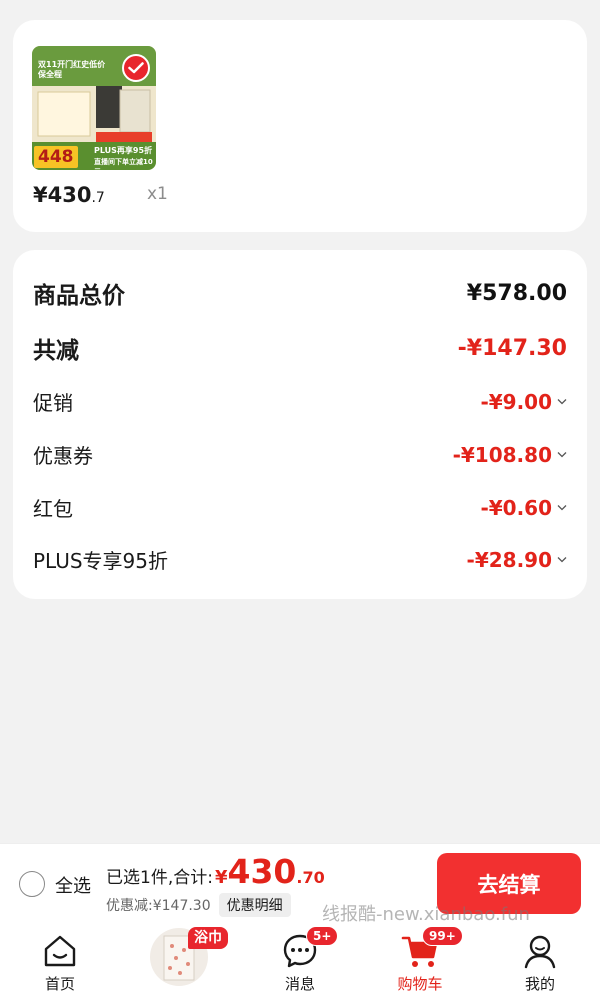 This screenshot has height=1003, width=600. Describe the element at coordinates (300, 348) in the screenshot. I see `total-reduce-row: 共减 -¥147.30` at that location.